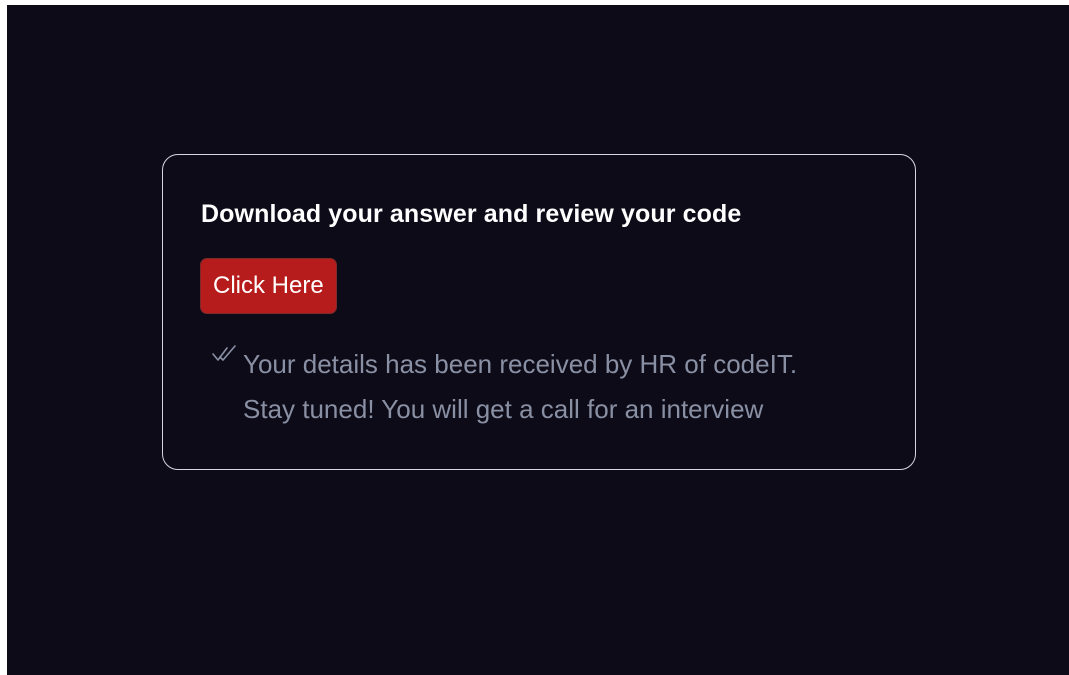 The width and height of the screenshot is (1069, 675). Describe the element at coordinates (268, 286) in the screenshot. I see `download-answer-button: Click Here` at that location.